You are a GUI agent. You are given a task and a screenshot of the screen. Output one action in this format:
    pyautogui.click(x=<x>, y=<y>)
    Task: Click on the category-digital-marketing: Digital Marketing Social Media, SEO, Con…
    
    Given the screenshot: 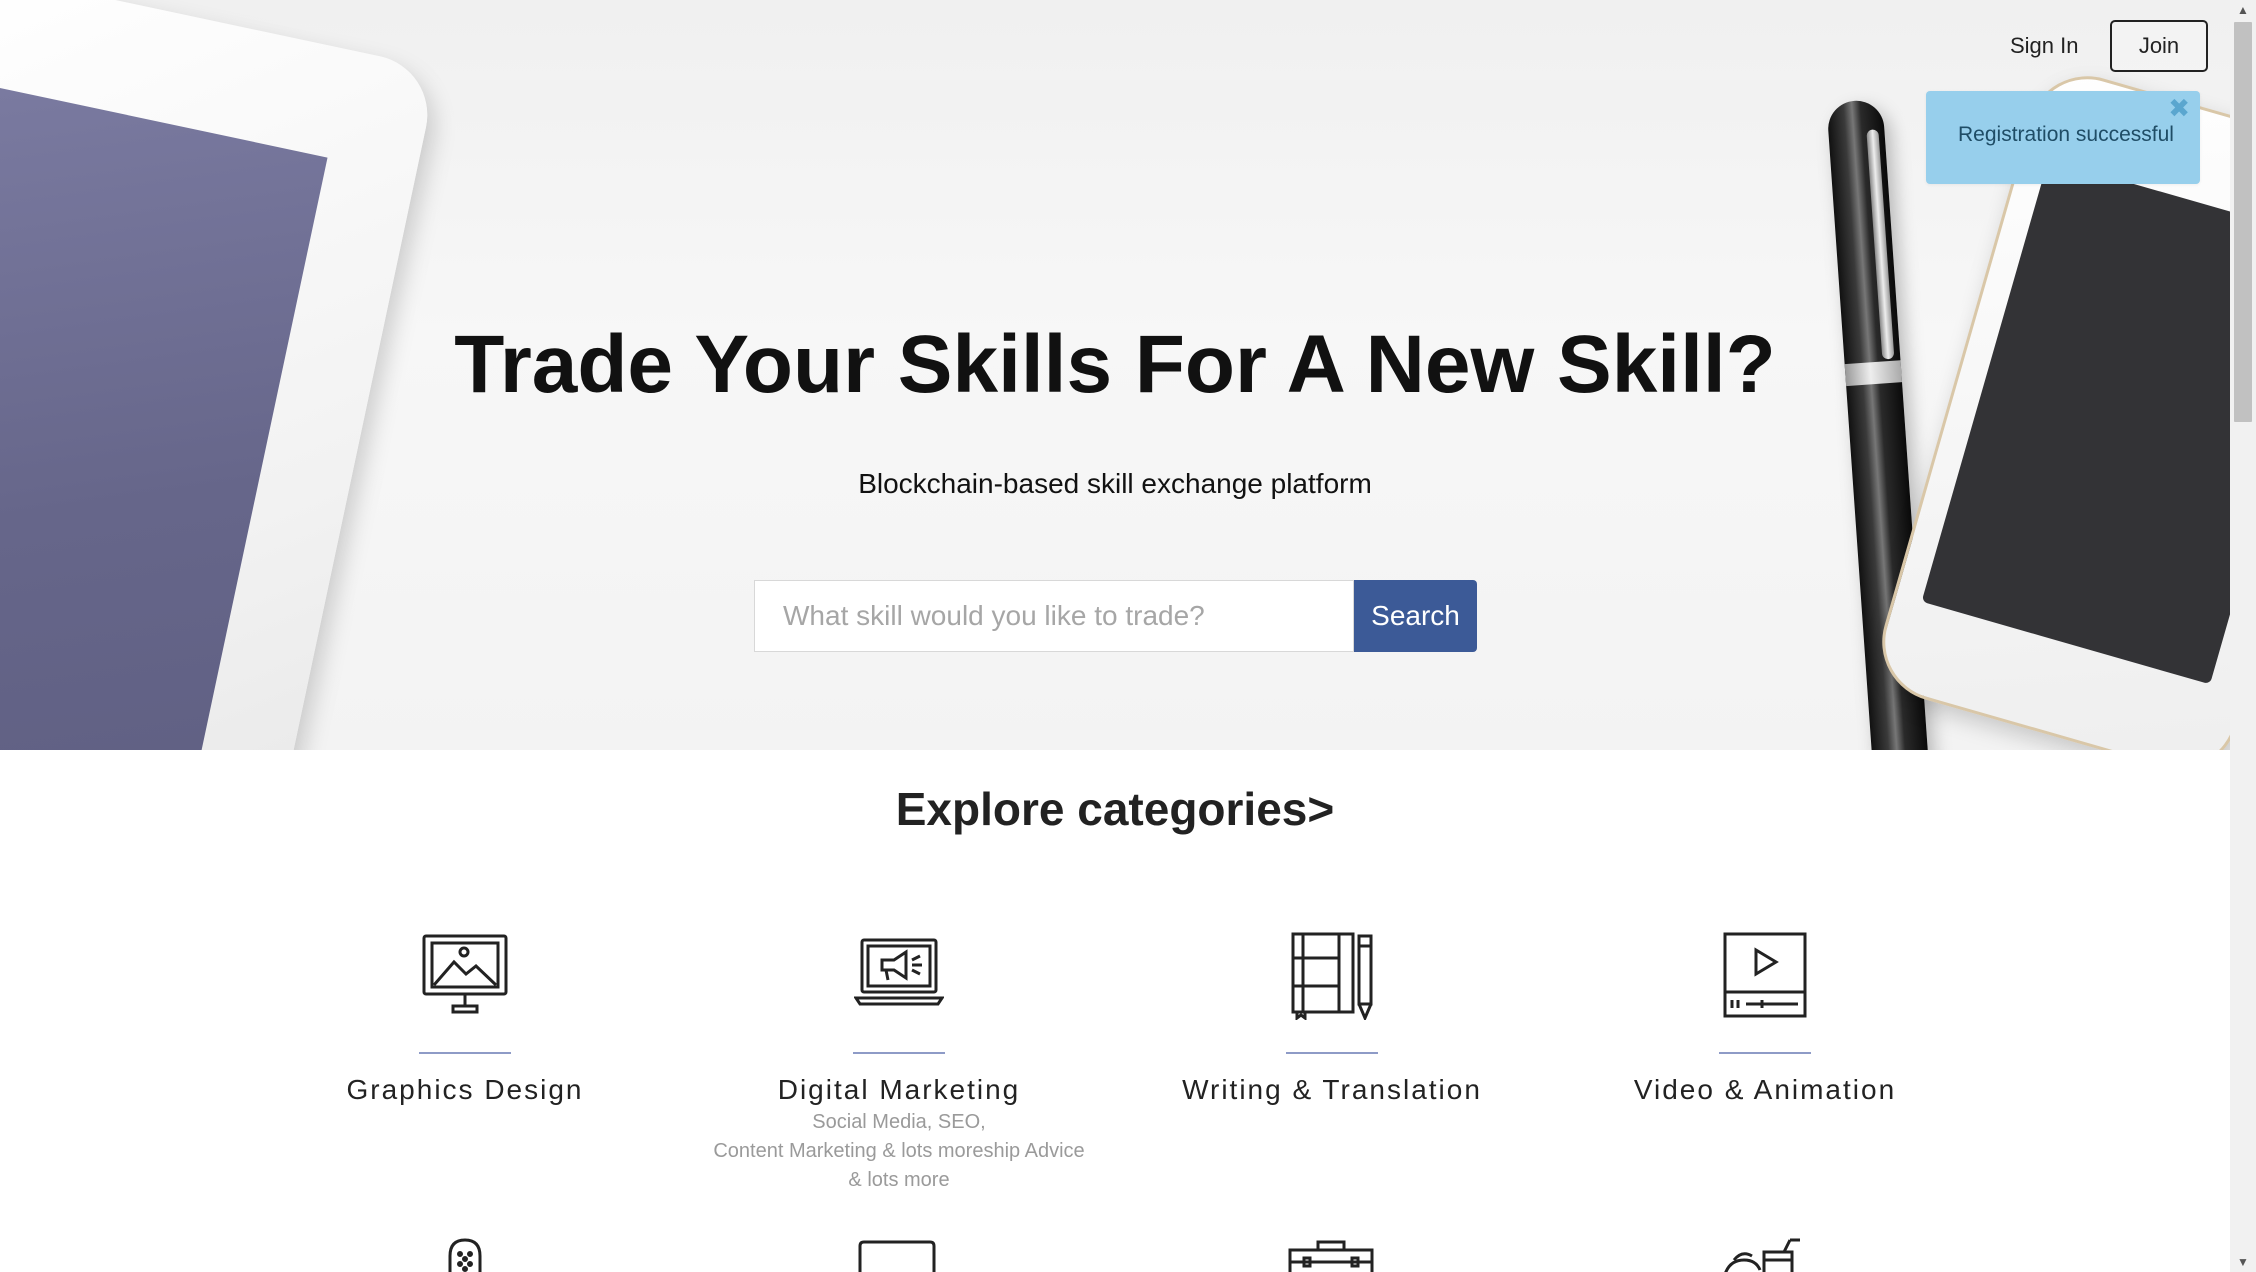 What is the action you would take?
    pyautogui.click(x=899, y=1062)
    